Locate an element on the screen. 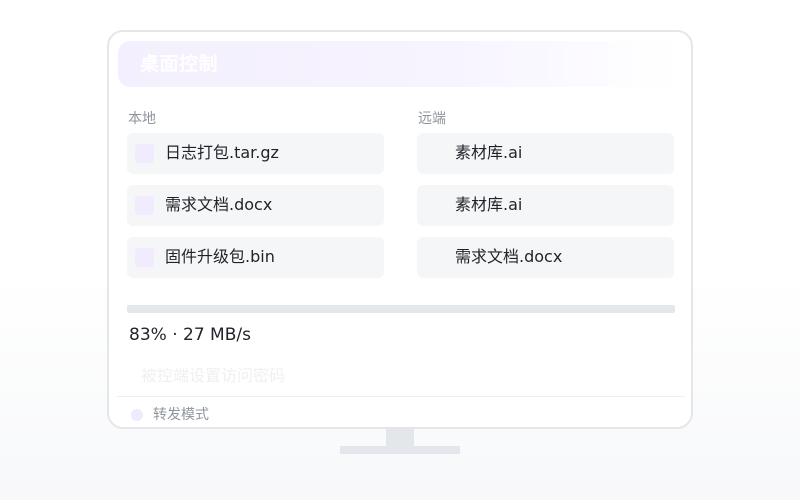 This screenshot has height=500, width=800. local-file-name: 需求文档.docx is located at coordinates (219, 204).